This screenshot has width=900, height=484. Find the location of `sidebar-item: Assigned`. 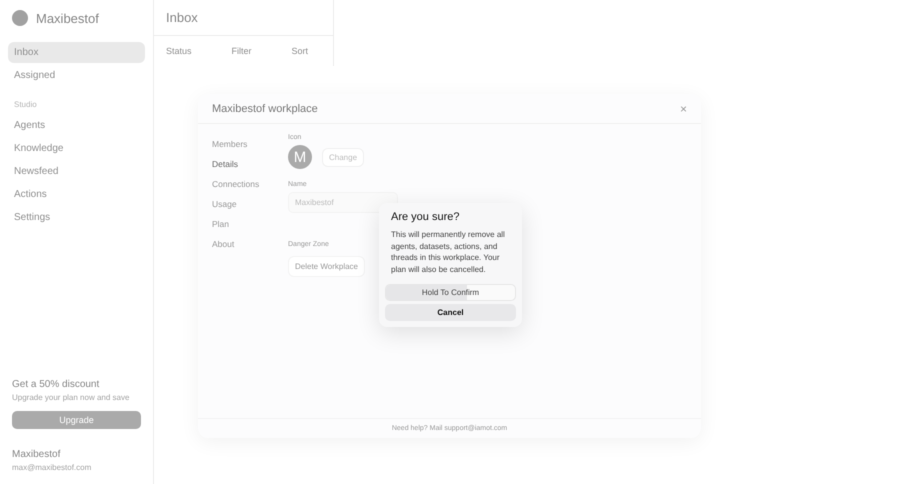

sidebar-item: Assigned is located at coordinates (76, 75).